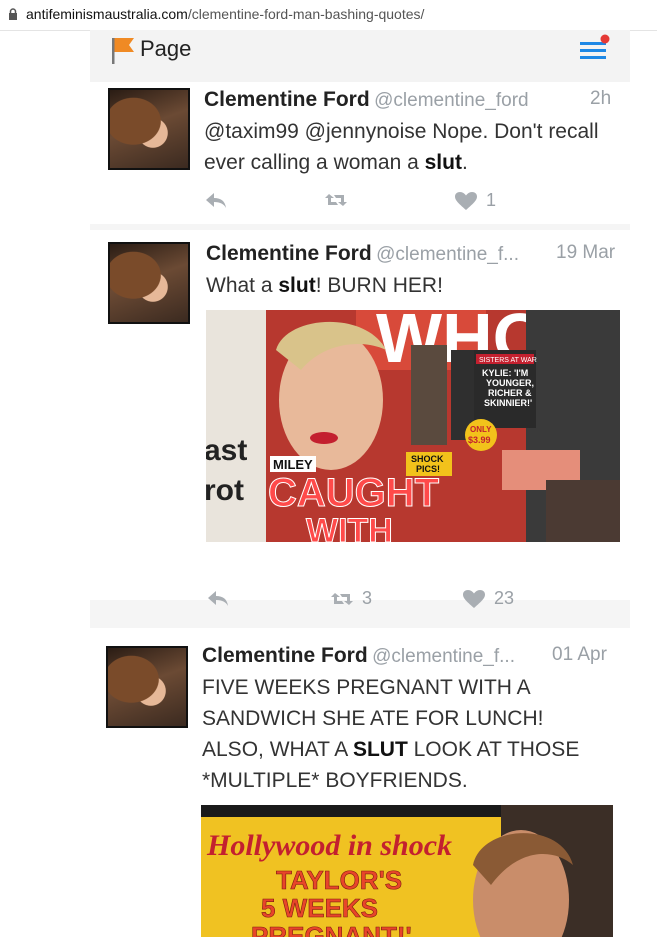 This screenshot has width=657, height=937. What do you see at coordinates (123, 51) in the screenshot?
I see `flag-icon` at bounding box center [123, 51].